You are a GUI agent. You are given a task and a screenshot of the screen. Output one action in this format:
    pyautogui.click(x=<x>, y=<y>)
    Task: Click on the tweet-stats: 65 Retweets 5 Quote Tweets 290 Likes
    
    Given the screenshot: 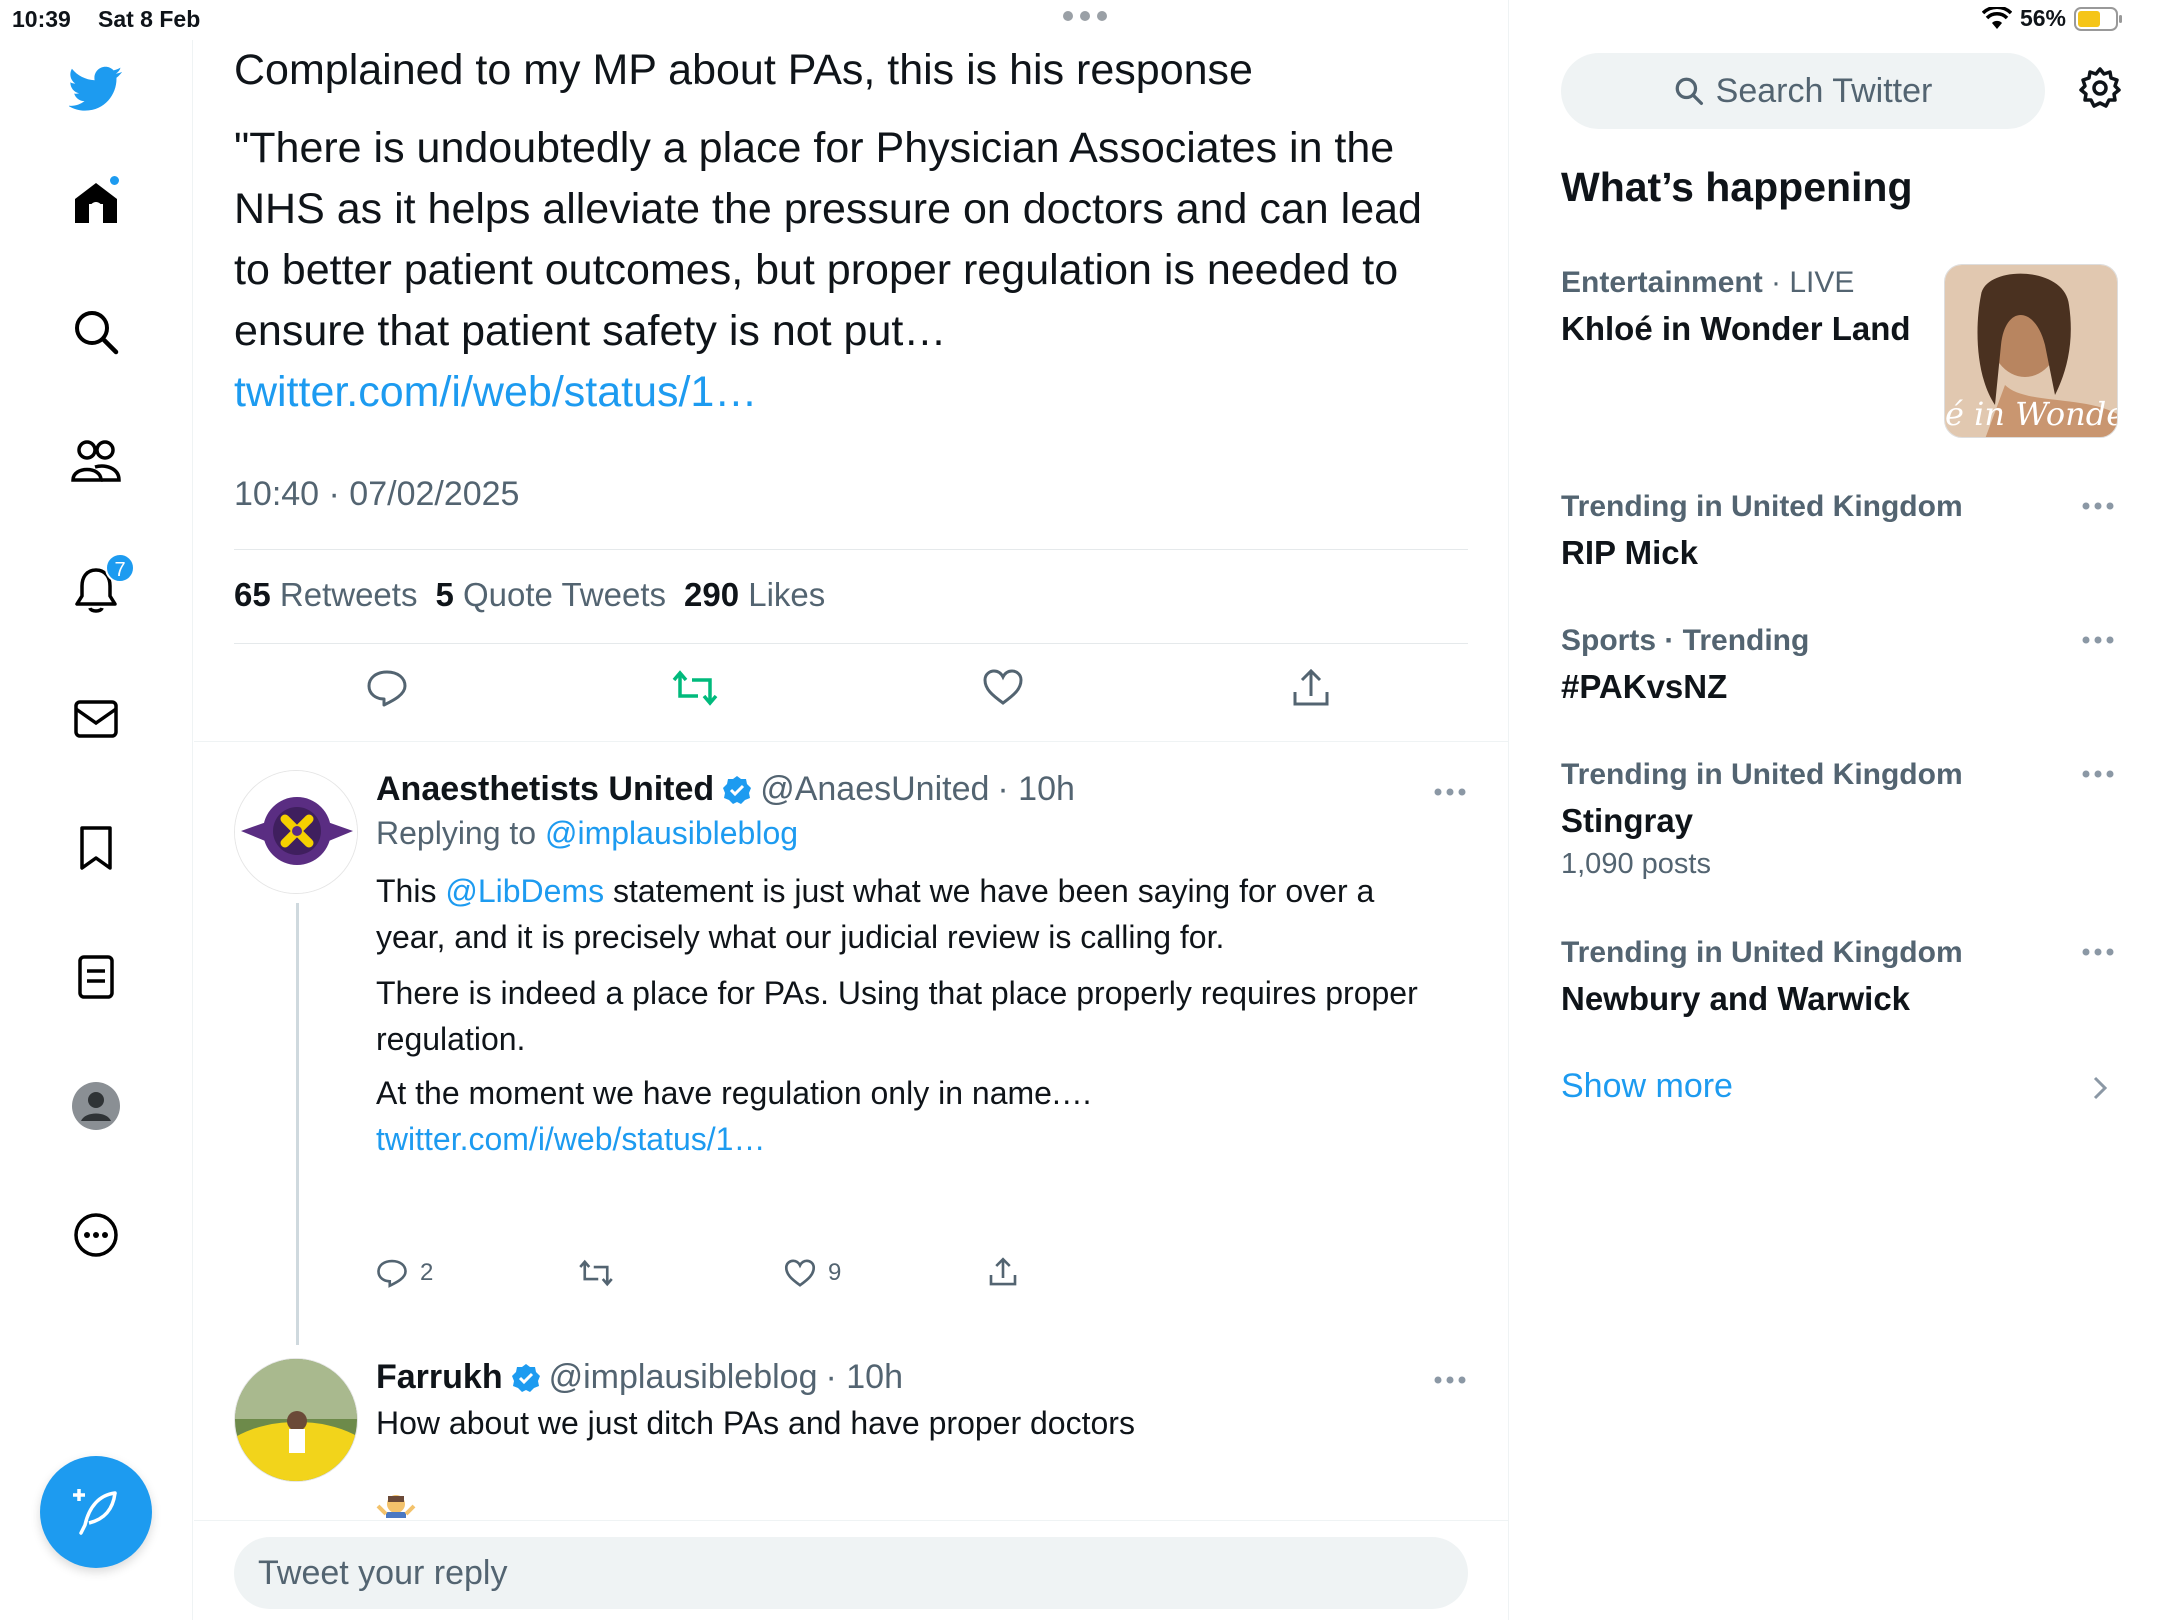 What is the action you would take?
    pyautogui.click(x=529, y=595)
    